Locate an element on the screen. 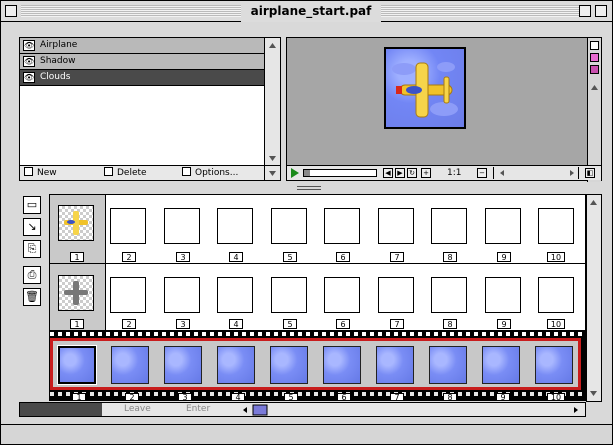 The width and height of the screenshot is (613, 445). frame-number: 9 is located at coordinates (504, 324).